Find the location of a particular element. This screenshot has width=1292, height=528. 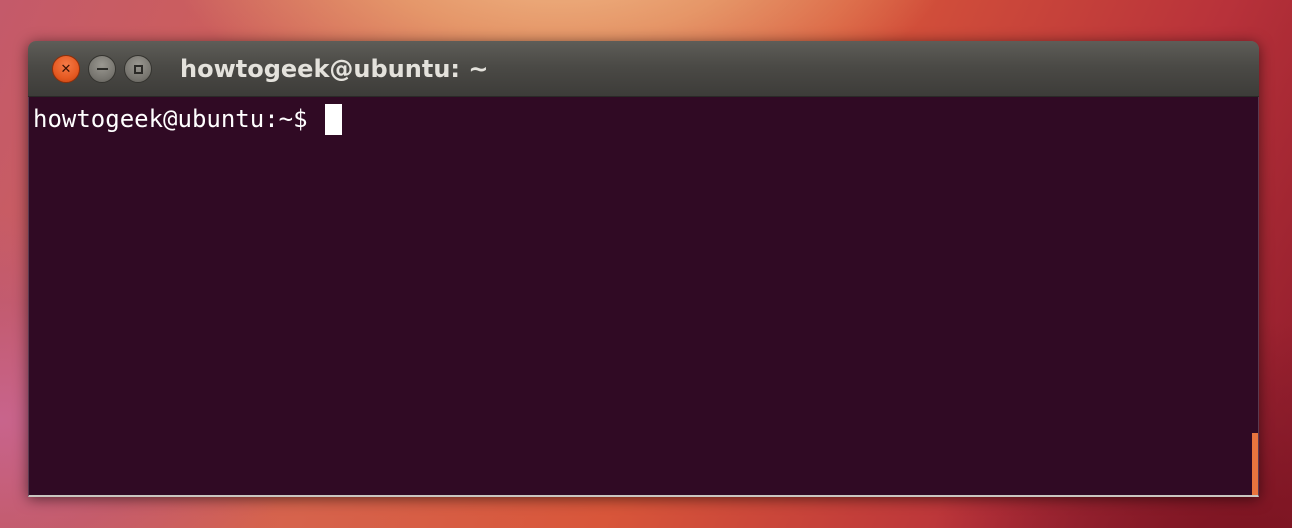

maximize-button is located at coordinates (138, 69).